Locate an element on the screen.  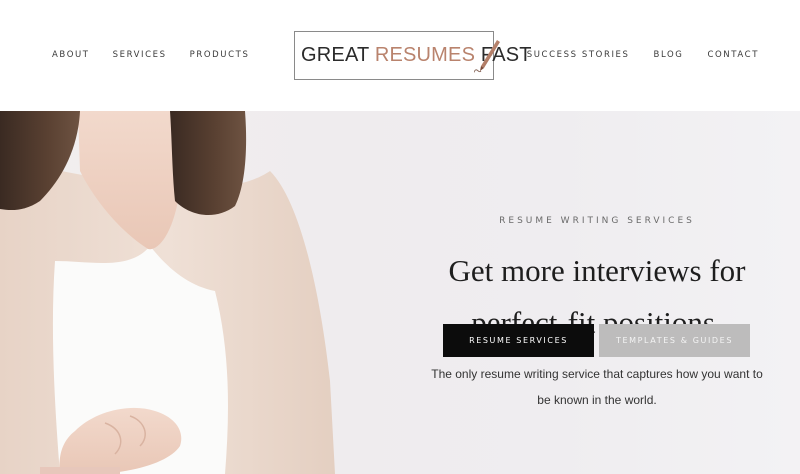
subtext-line-2: be known in the world. is located at coordinates (597, 400).